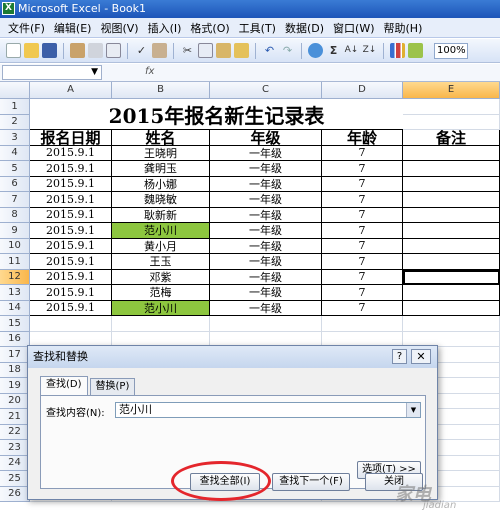 This screenshot has height=518, width=500. What do you see at coordinates (141, 50) in the screenshot?
I see `spelling-icon: ✓` at bounding box center [141, 50].